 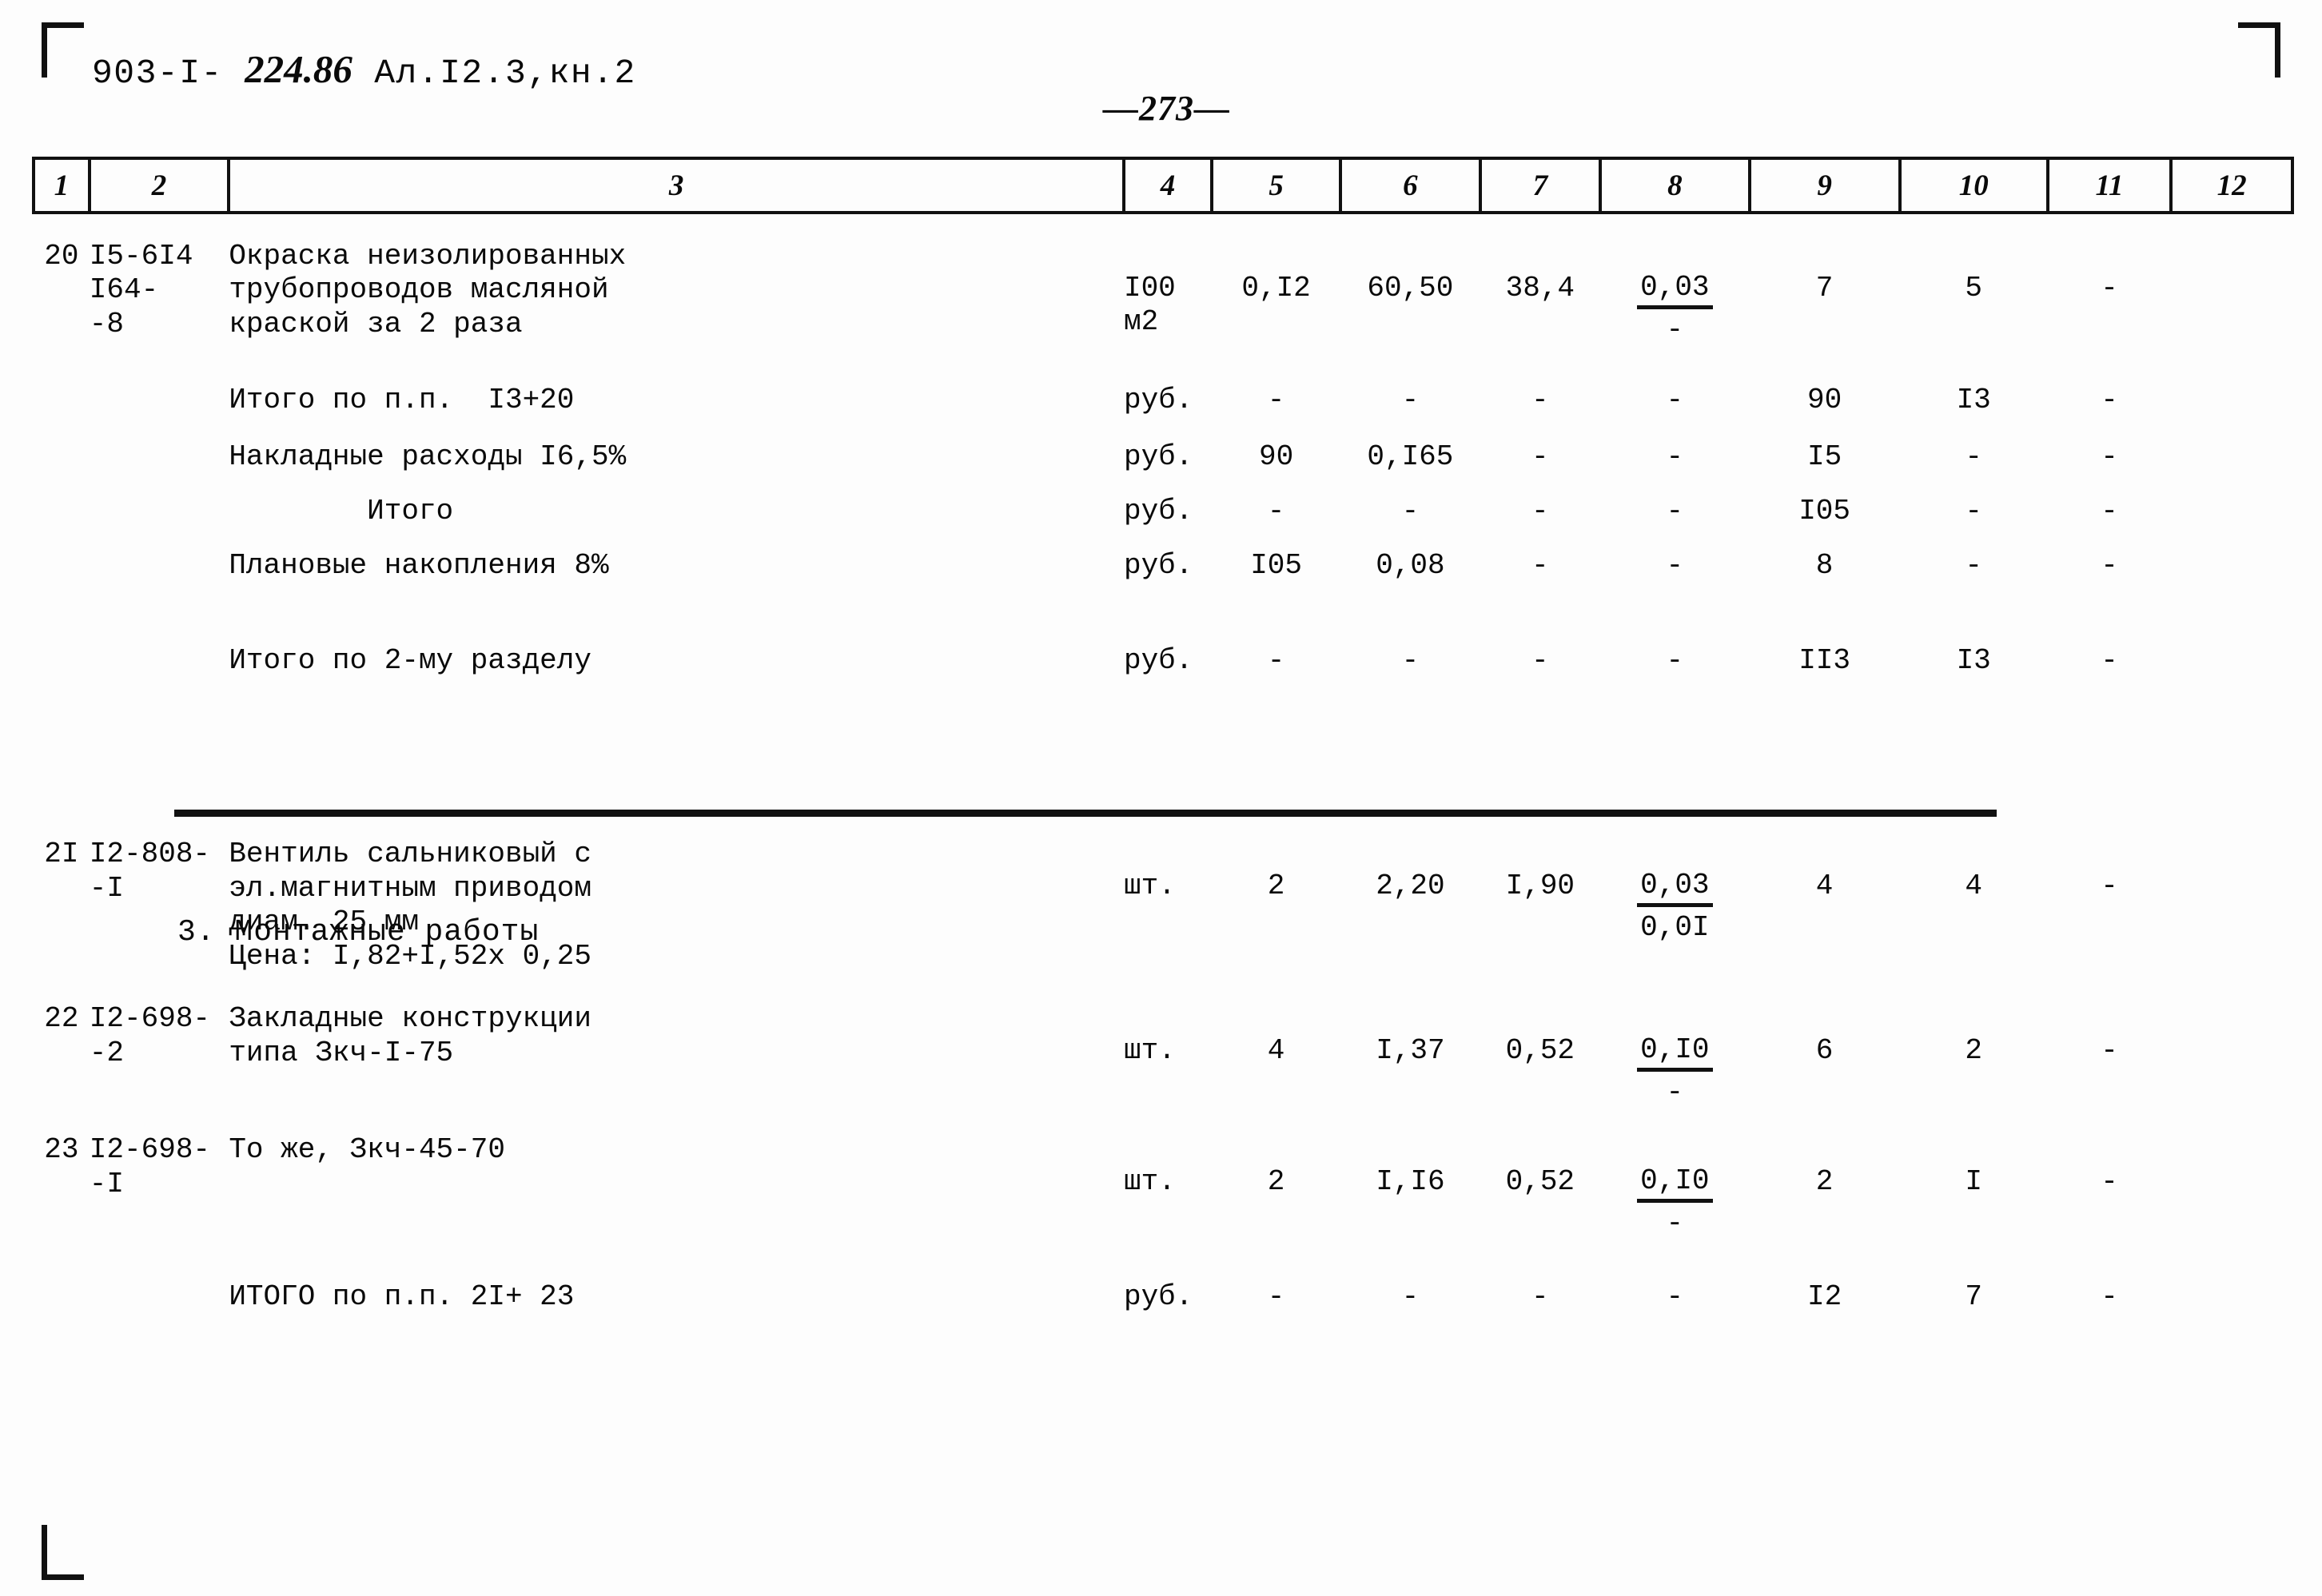 I want to click on row-spacer, so click(x=1163, y=738).